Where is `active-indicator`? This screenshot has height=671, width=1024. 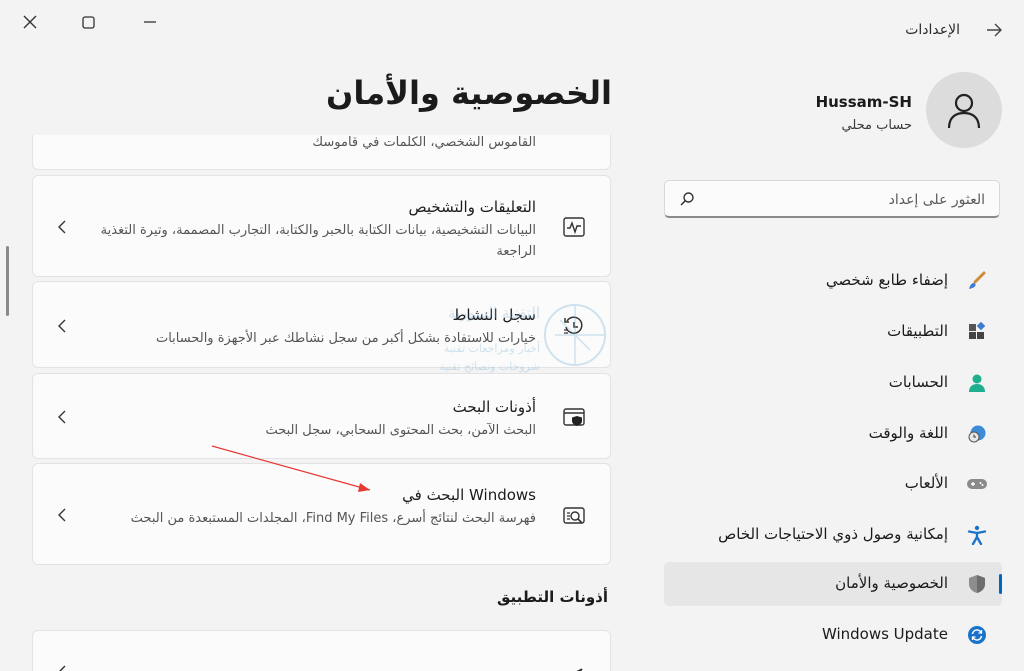
active-indicator is located at coordinates (1000, 584).